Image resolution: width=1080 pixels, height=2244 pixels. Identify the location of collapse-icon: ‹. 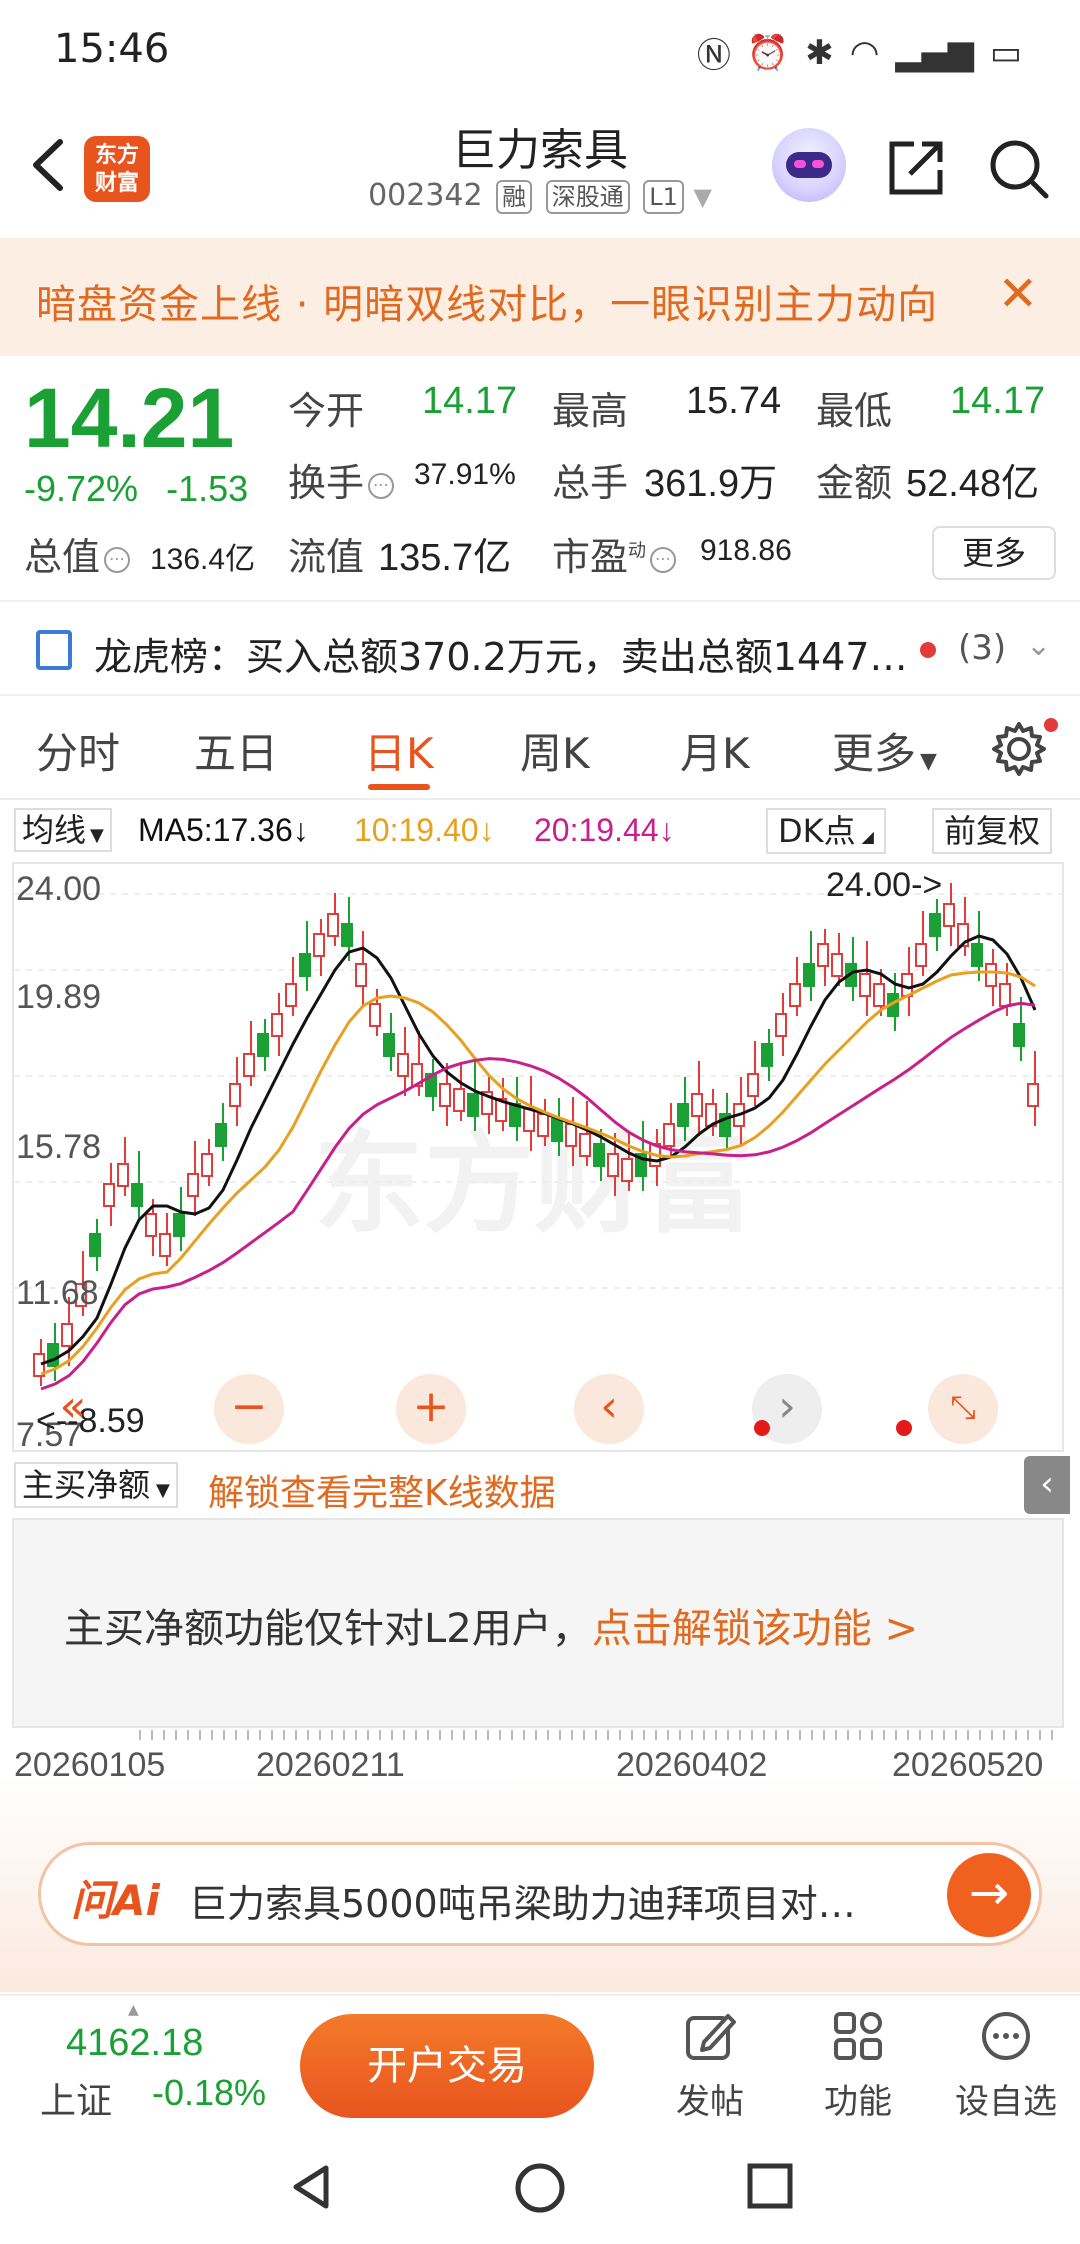
(1047, 1485).